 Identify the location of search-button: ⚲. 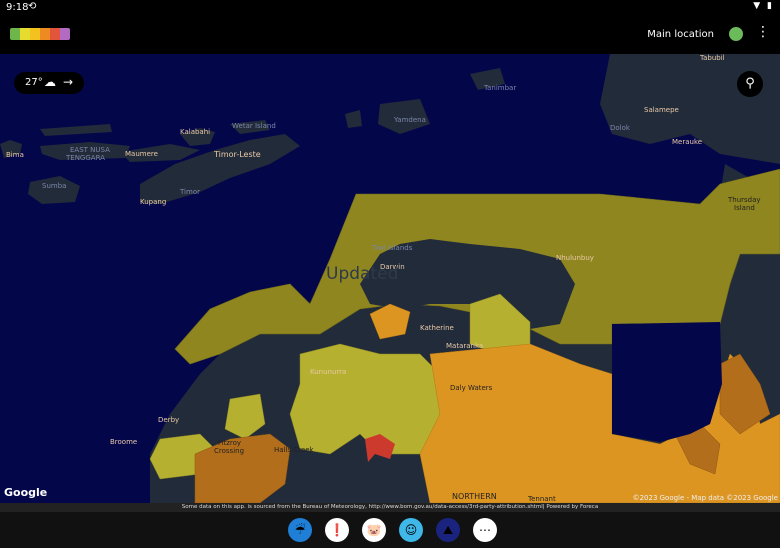
(750, 84).